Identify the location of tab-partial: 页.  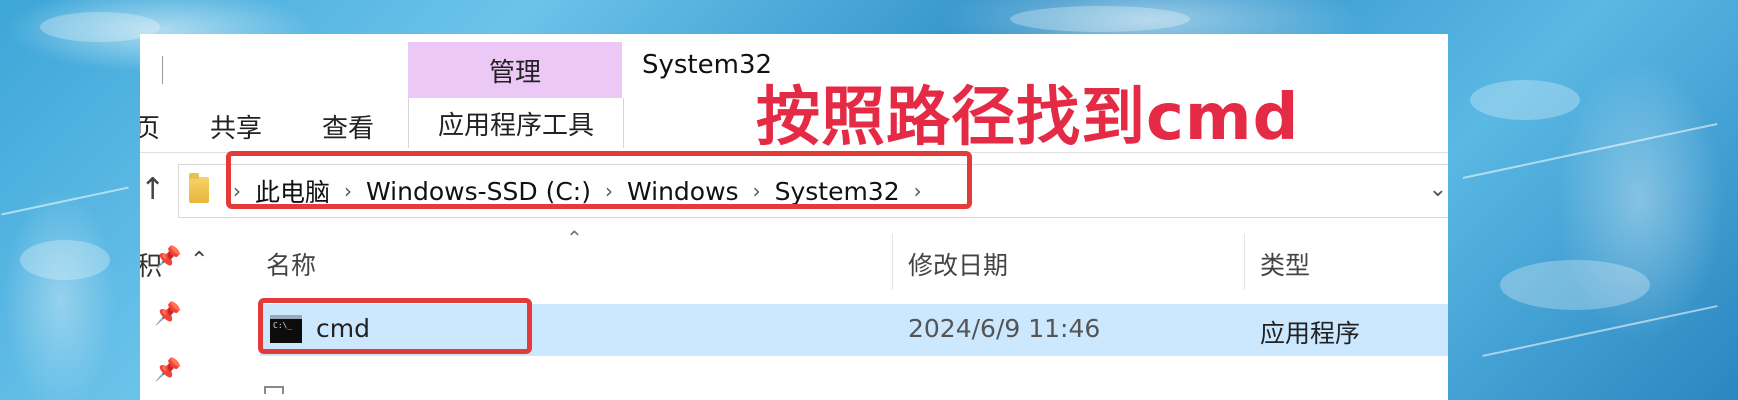
(150, 126).